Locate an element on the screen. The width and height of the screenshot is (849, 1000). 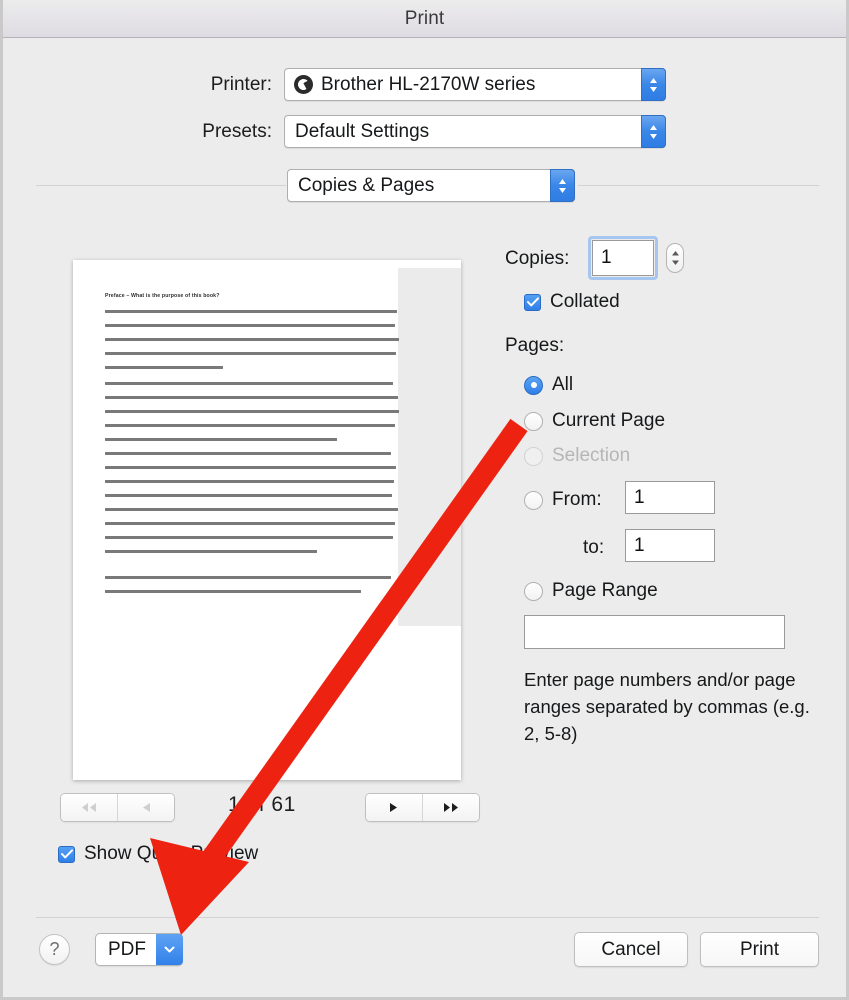
divider-left is located at coordinates (161, 185).